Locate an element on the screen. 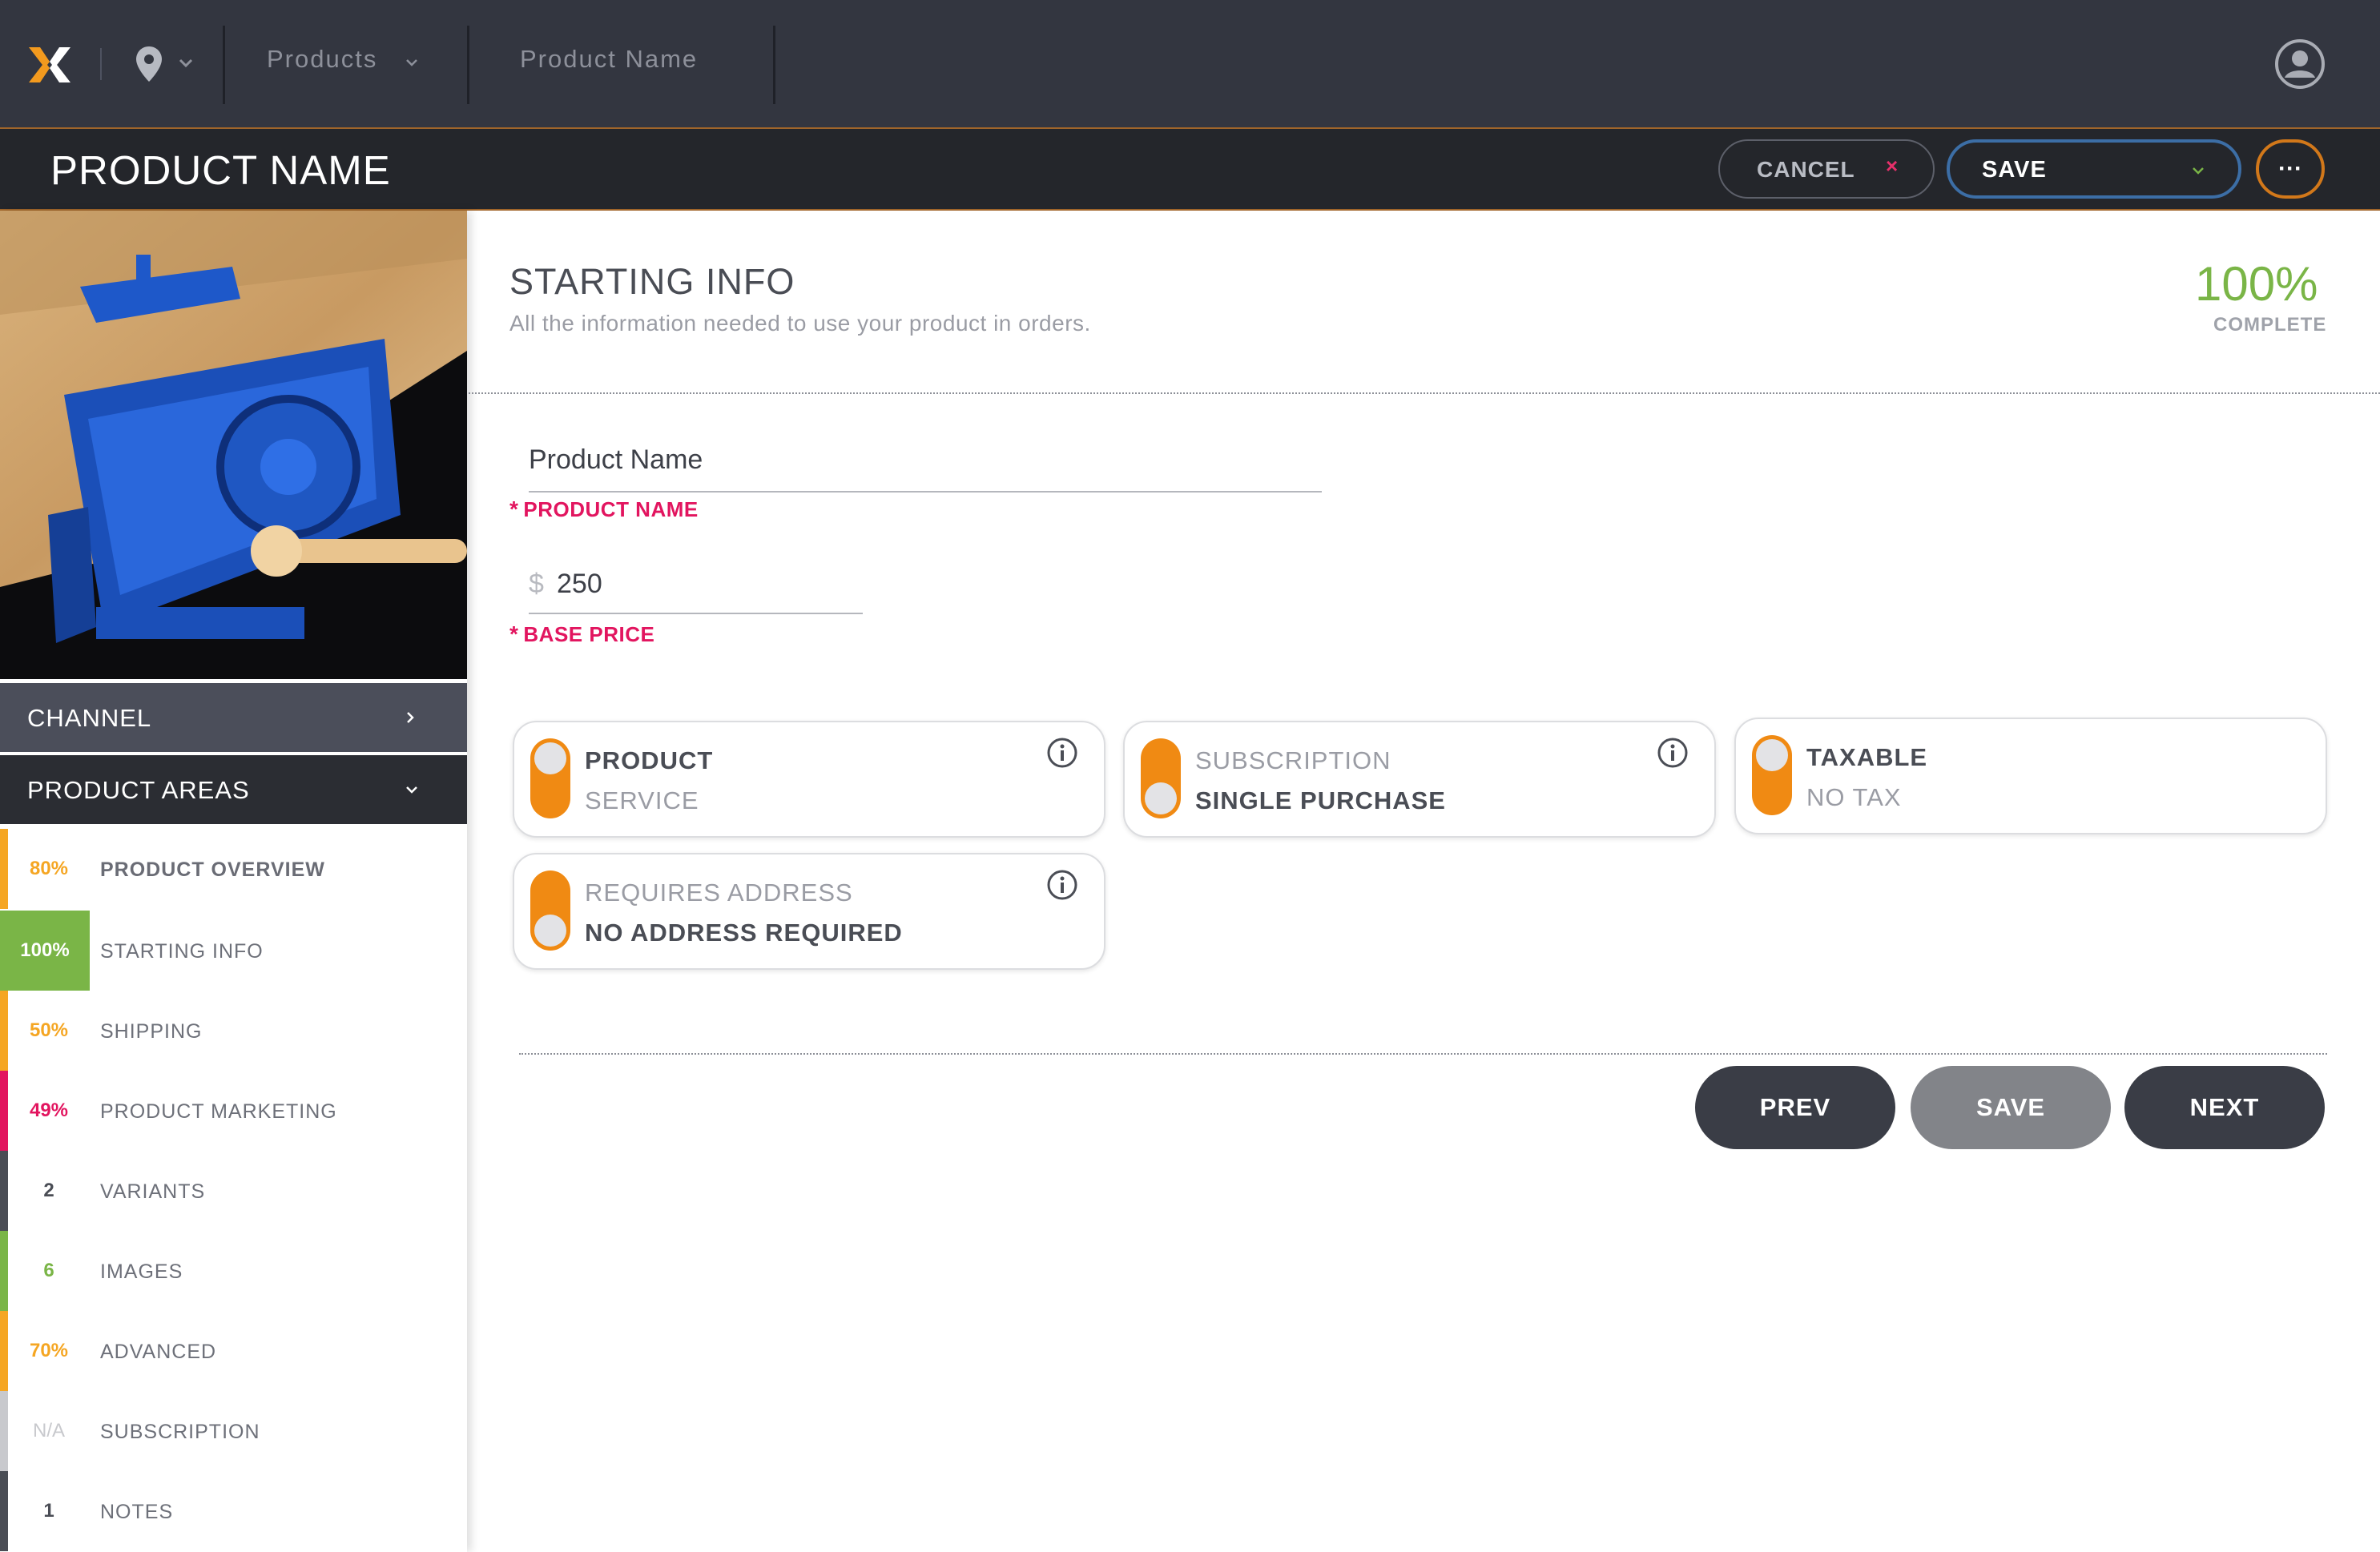 The image size is (2380, 1552). save-label: SAVE is located at coordinates (2015, 170).